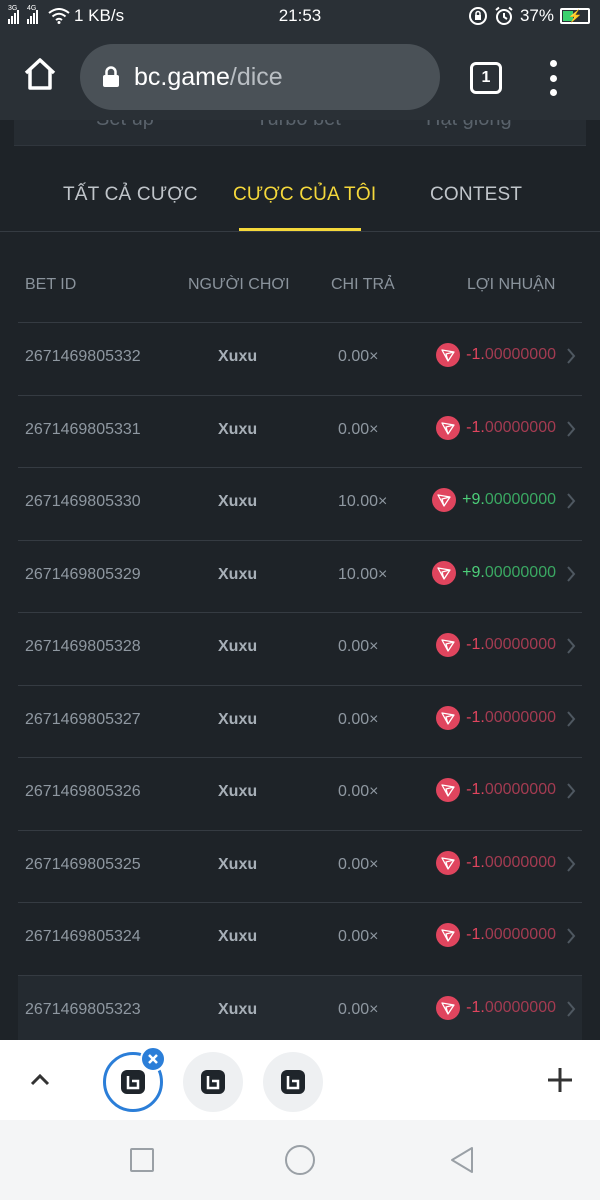 This screenshot has width=600, height=1200. Describe the element at coordinates (300, 358) in the screenshot. I see `table-row: 2671469805332 Xuxu 0.00× -1.00000000` at that location.